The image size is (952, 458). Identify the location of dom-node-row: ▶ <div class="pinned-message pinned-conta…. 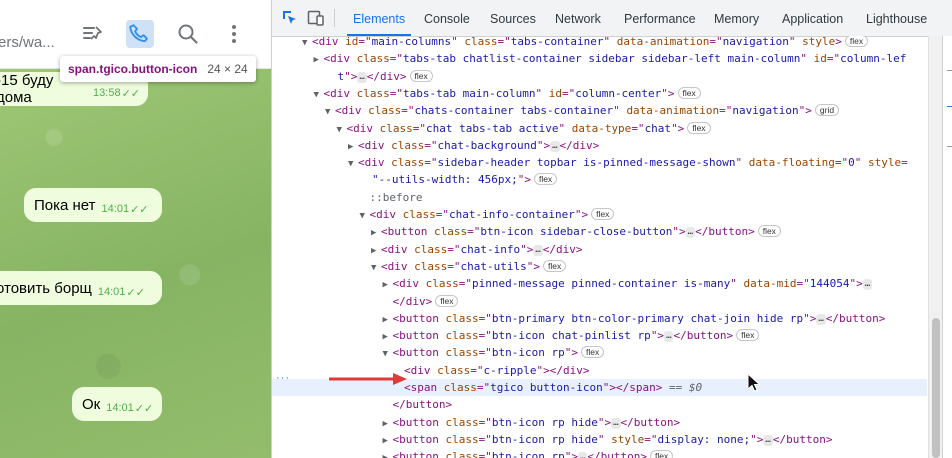
(599, 283).